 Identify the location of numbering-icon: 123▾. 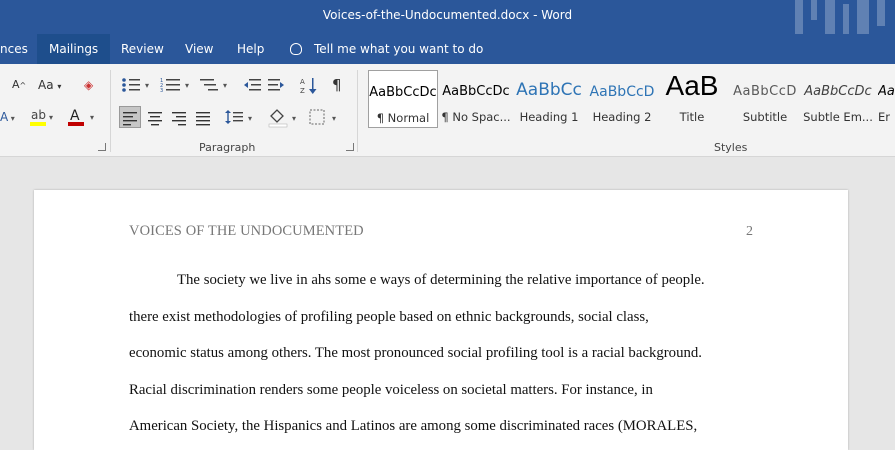
(174, 86).